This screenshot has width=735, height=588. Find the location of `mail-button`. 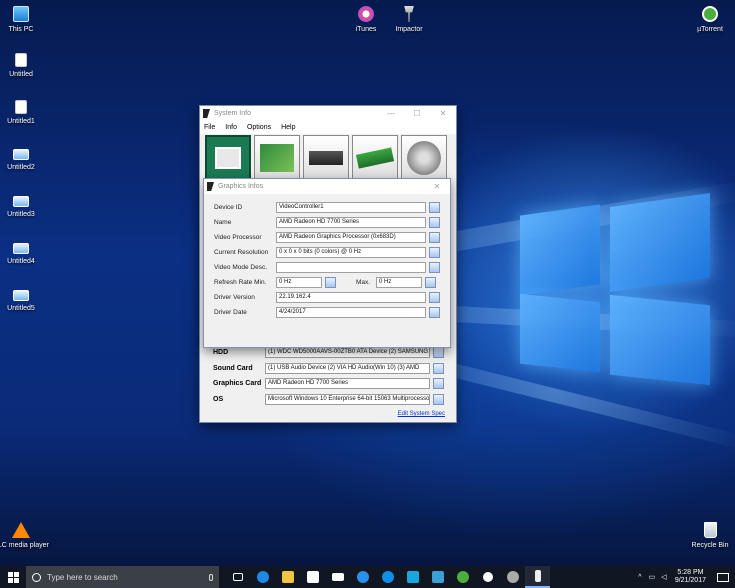

mail-button is located at coordinates (337, 577).